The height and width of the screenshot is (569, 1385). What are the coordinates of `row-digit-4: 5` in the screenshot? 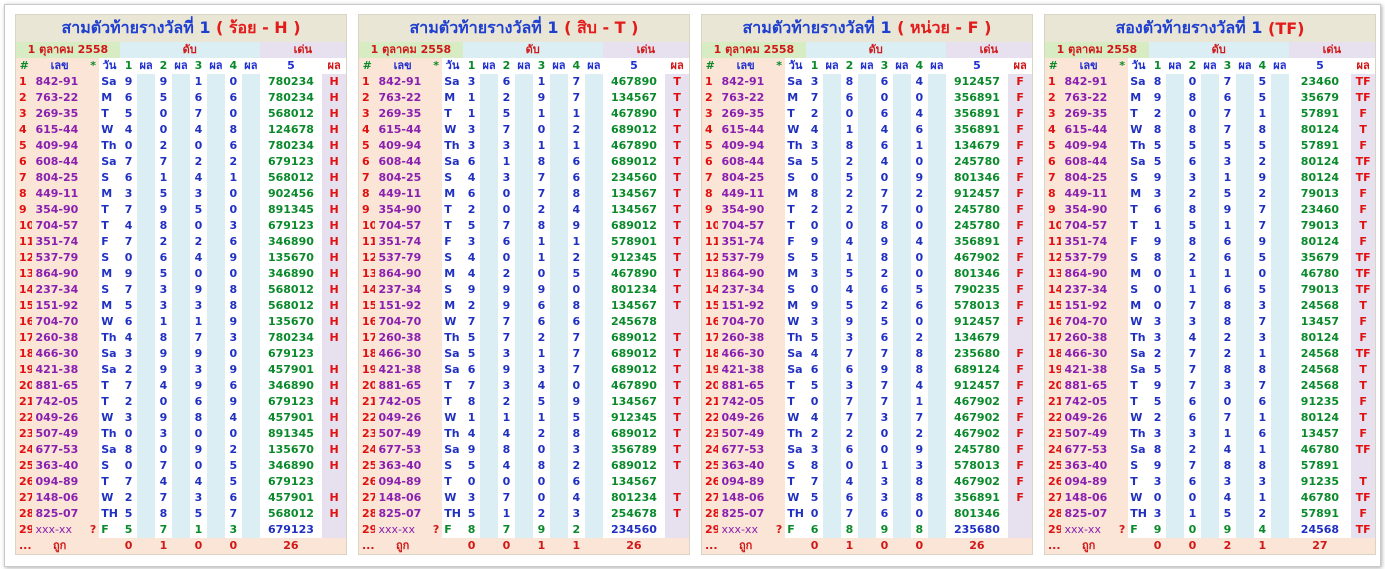 It's located at (1262, 146).